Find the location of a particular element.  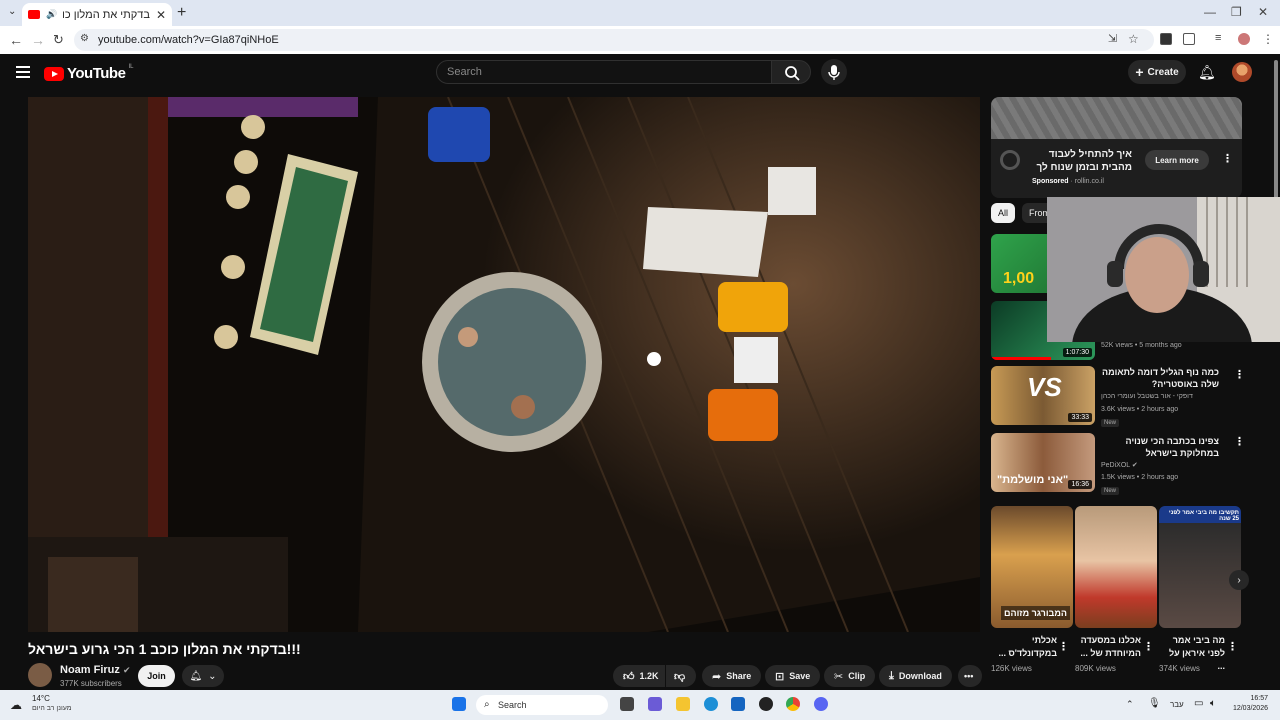

discord-icon is located at coordinates (821, 704).